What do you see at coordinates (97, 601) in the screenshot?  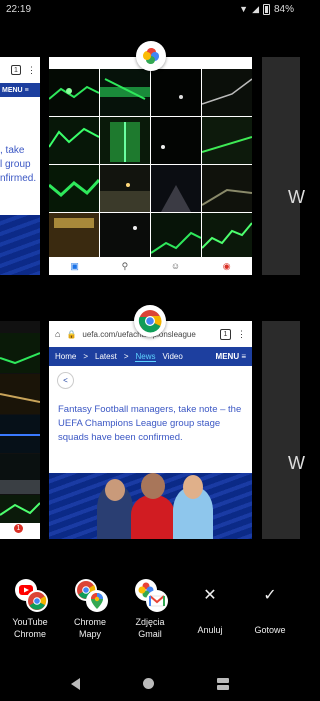 I see `maps-icon` at bounding box center [97, 601].